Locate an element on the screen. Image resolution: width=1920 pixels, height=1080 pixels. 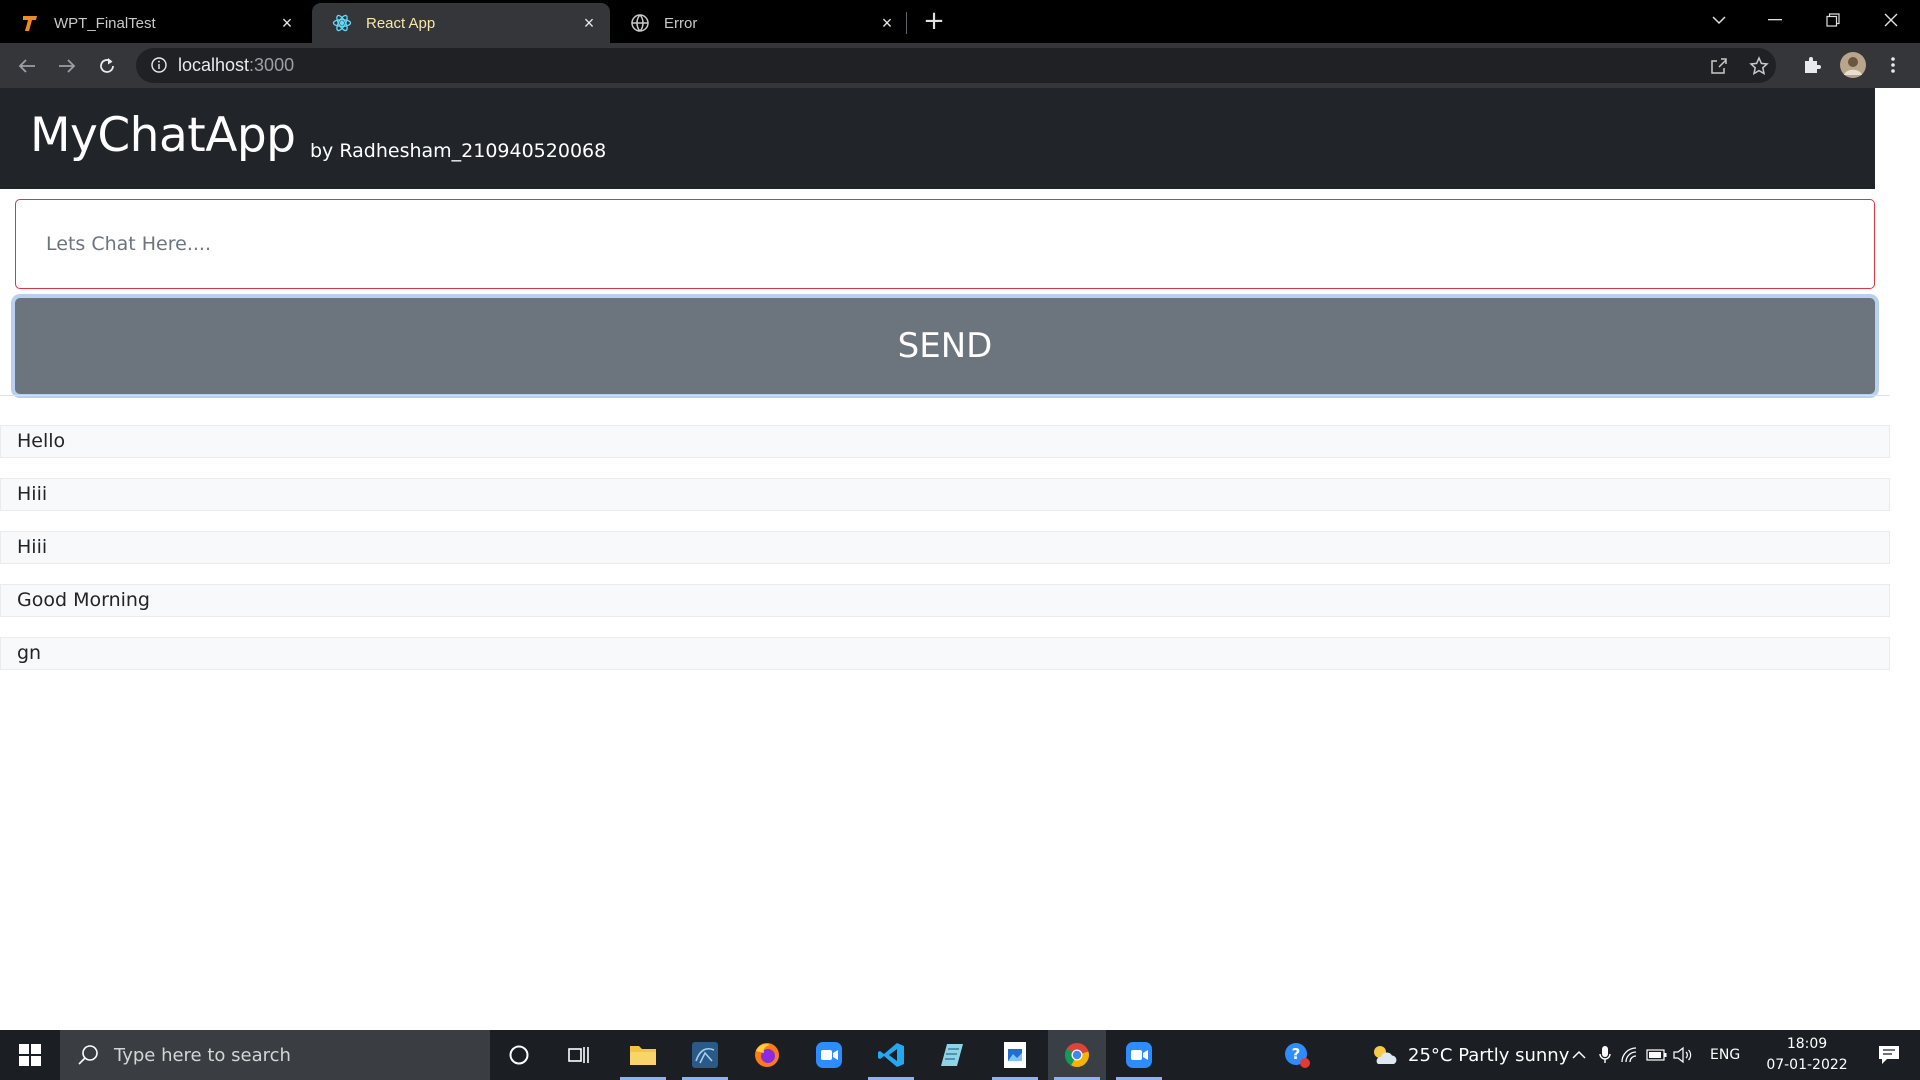
zoom-meeting-icon is located at coordinates (1139, 1055).